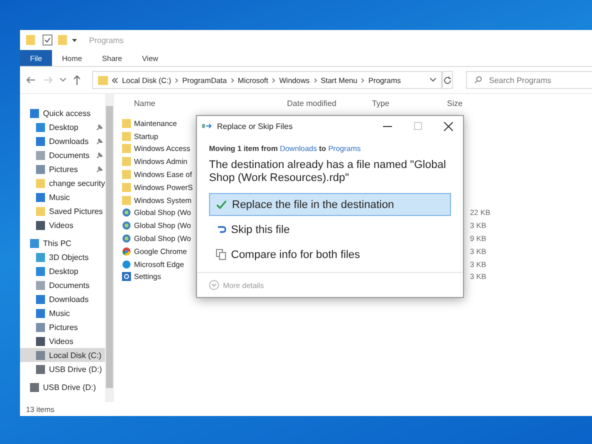 The image size is (592, 444). Describe the element at coordinates (255, 126) in the screenshot. I see `dialog-title: Replace or Skip Files` at that location.